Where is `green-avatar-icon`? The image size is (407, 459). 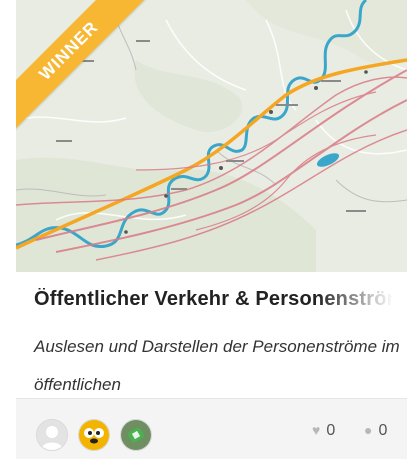 green-avatar-icon is located at coordinates (136, 435).